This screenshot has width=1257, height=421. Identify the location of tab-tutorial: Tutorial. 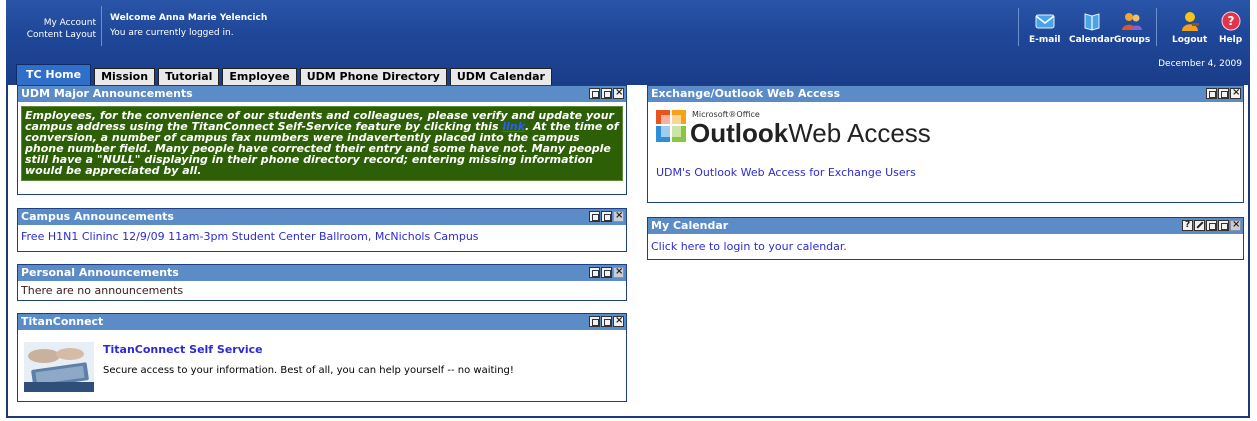
(189, 76).